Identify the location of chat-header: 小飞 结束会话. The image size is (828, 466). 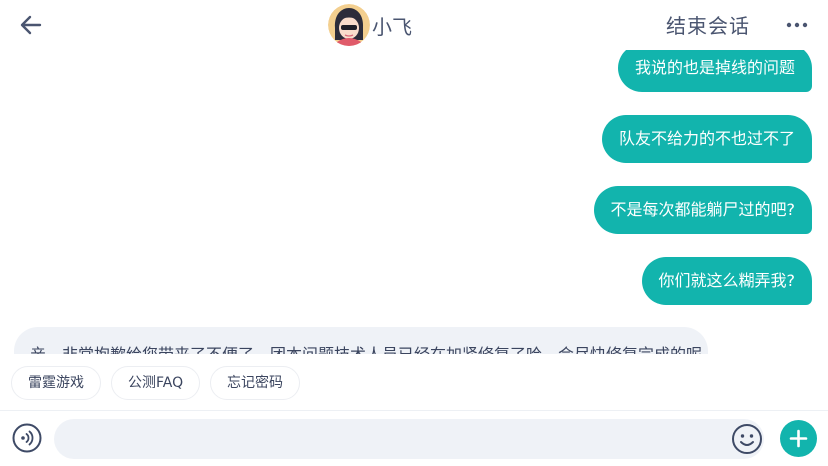
(414, 25).